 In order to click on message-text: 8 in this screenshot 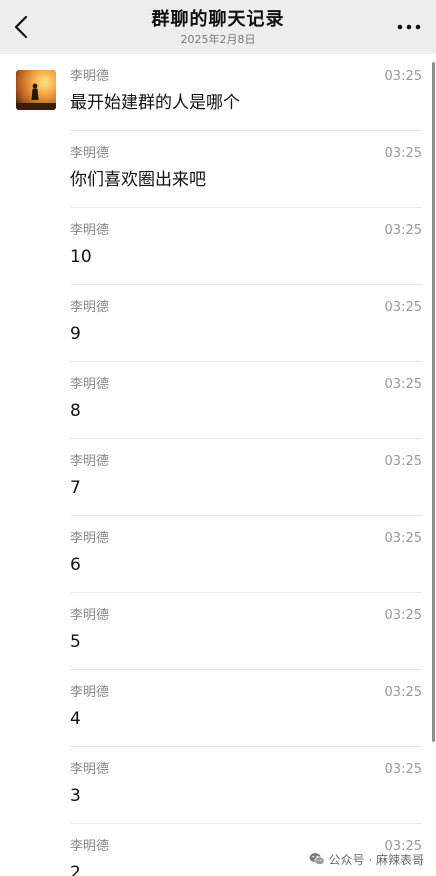, I will do `click(75, 411)`.